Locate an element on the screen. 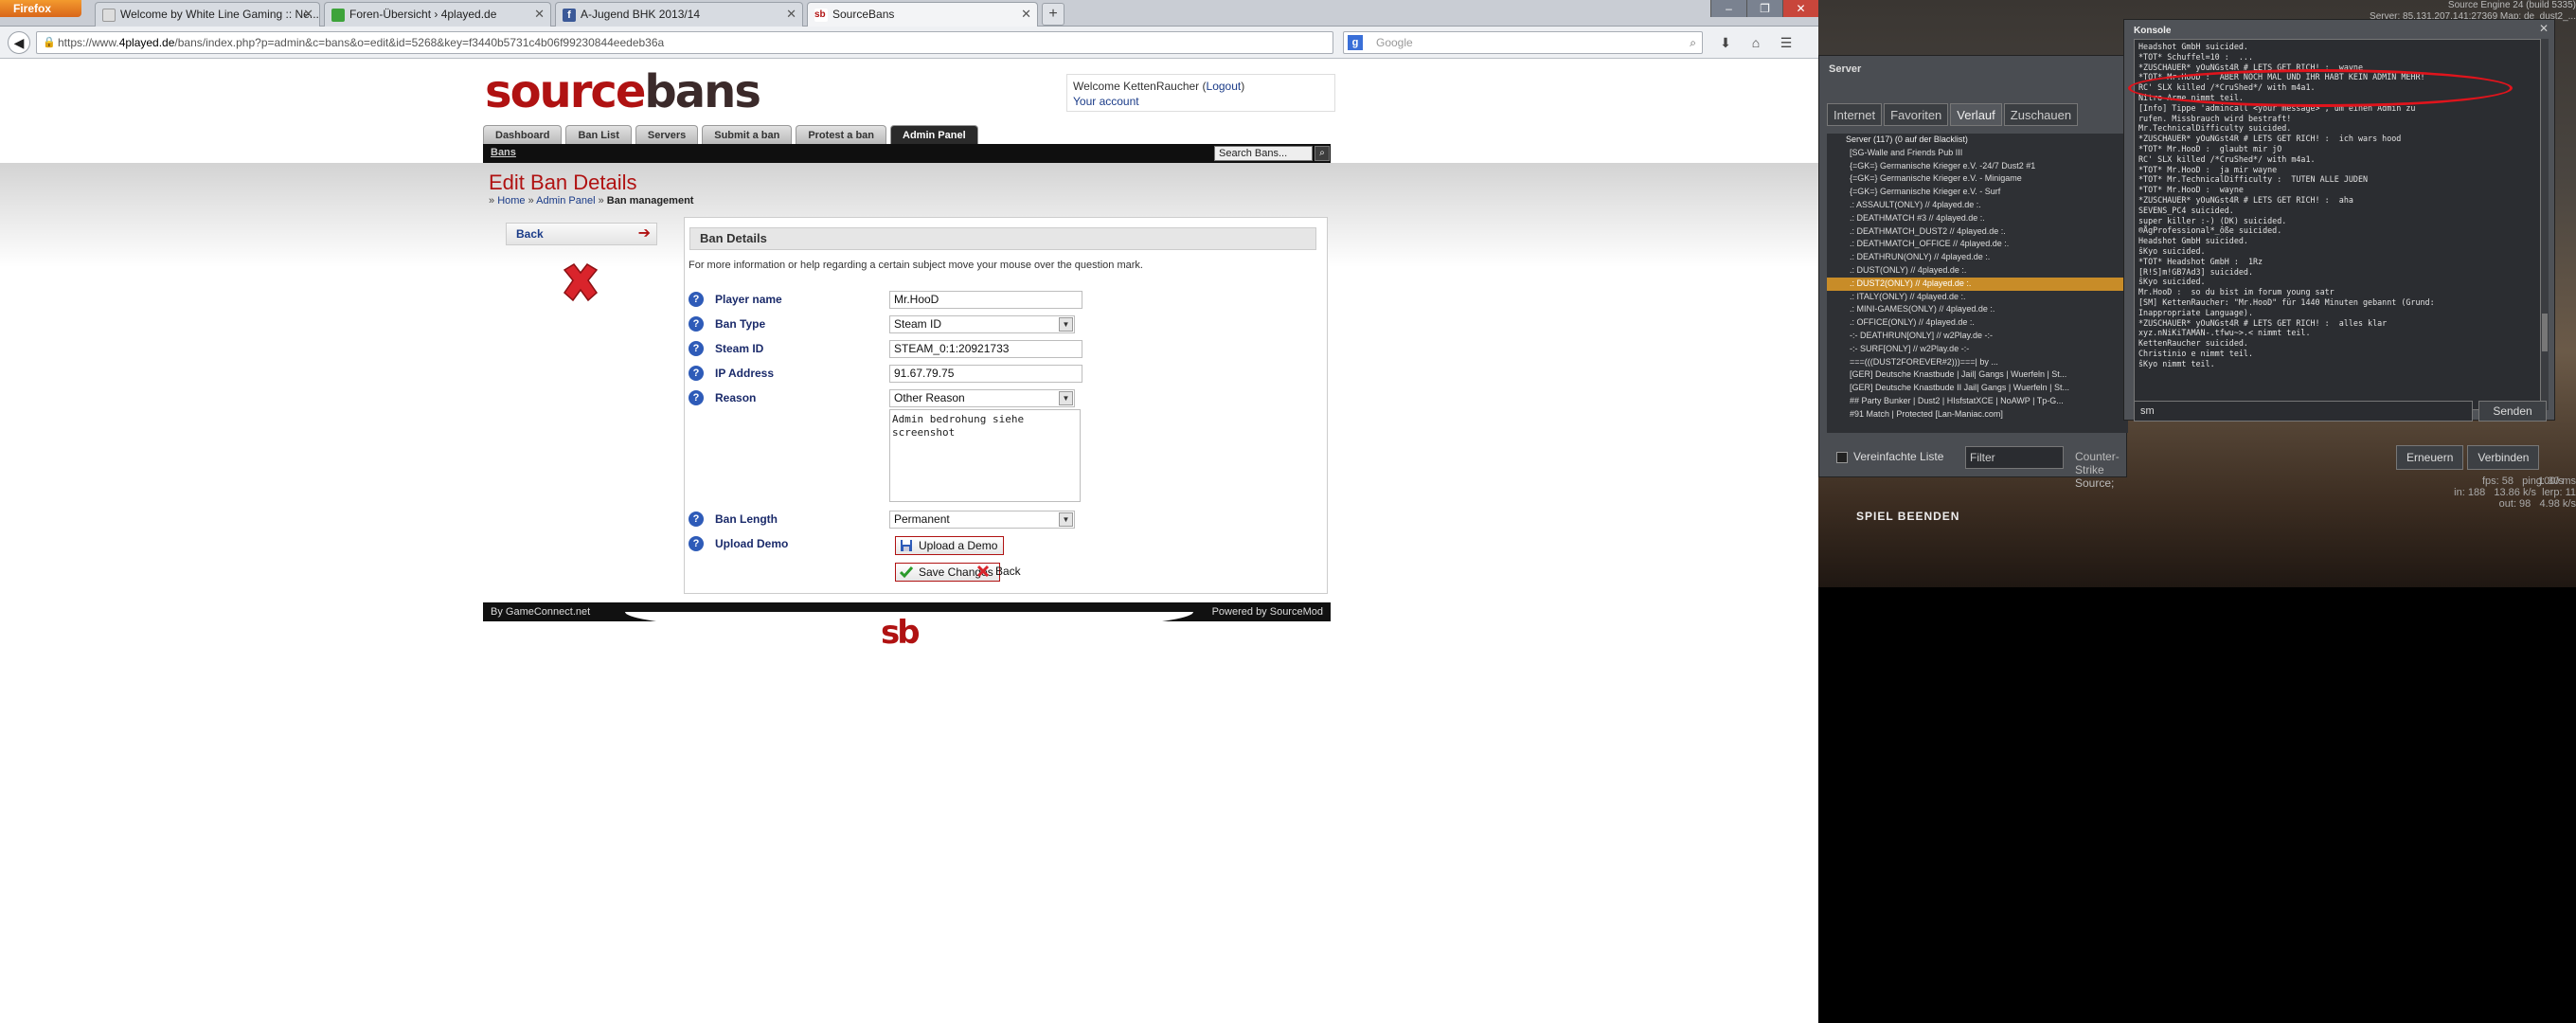 This screenshot has height=1023, width=2576. tab-a-jugend: f A-Jugend BHK 2013/14 ✕ is located at coordinates (679, 14).